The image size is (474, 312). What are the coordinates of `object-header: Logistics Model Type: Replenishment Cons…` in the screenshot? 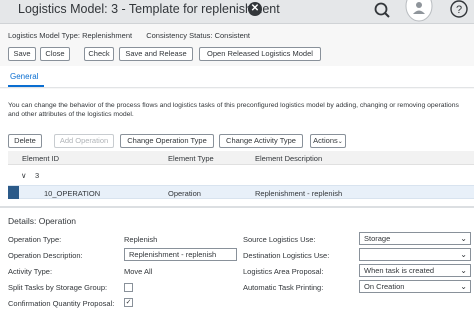 It's located at (237, 45).